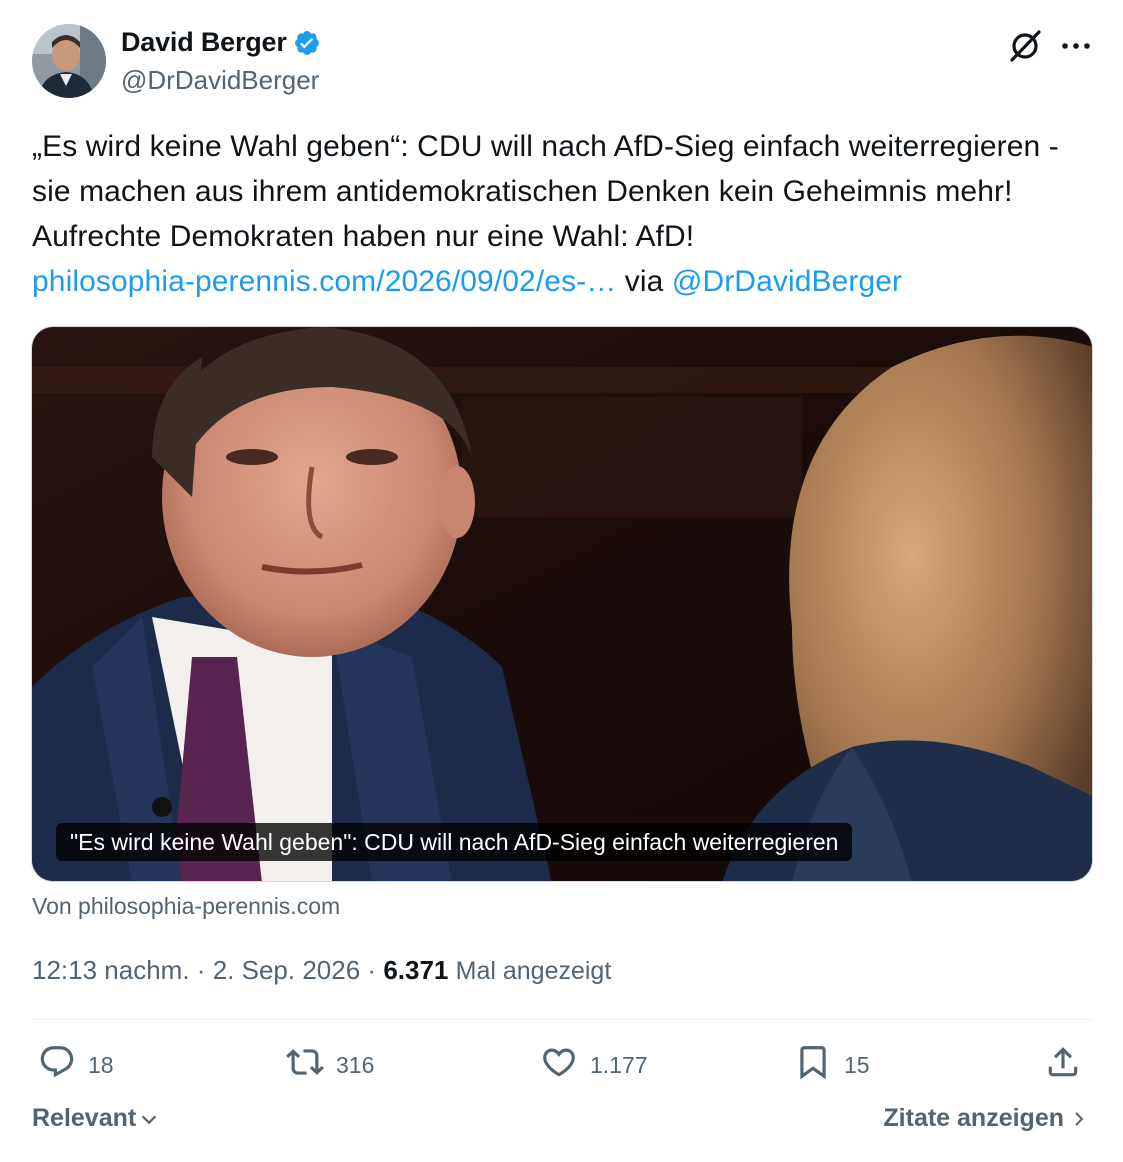 The width and height of the screenshot is (1123, 1162). I want to click on bookmark-count: 15, so click(857, 1064).